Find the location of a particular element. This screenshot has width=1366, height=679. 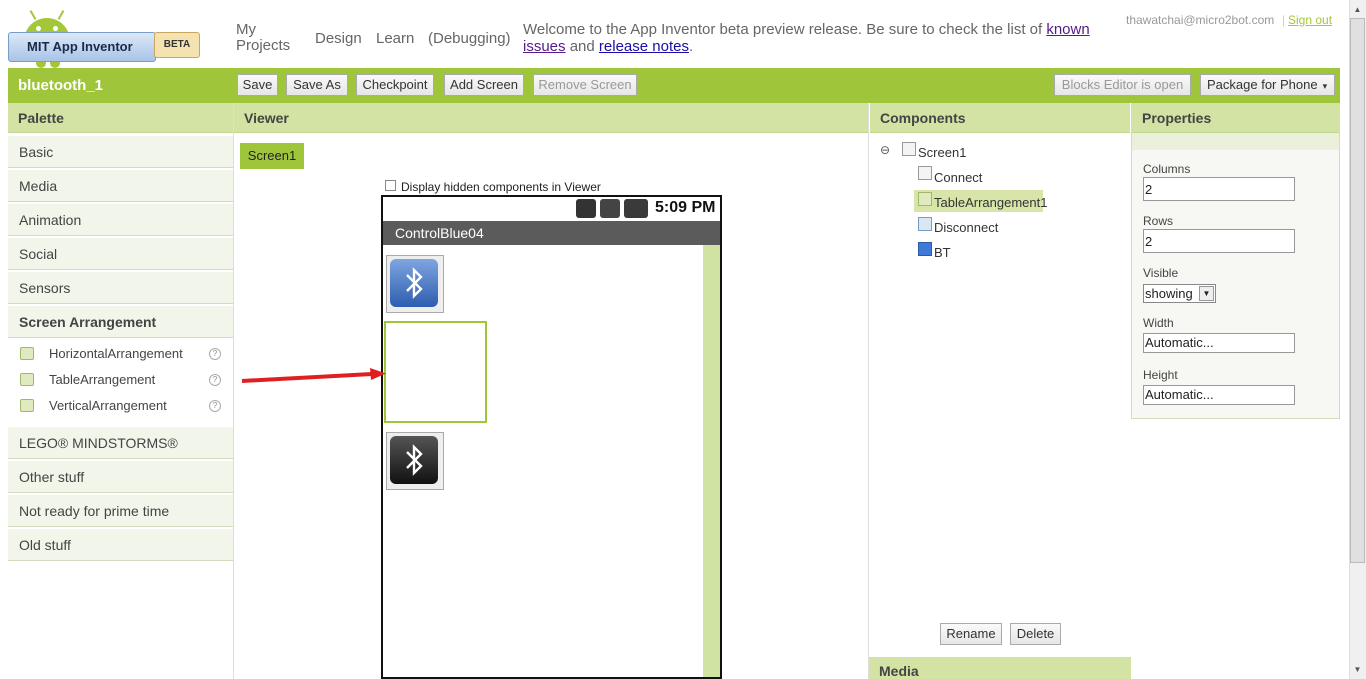

chevron-down-icon: ▼ is located at coordinates (1206, 293).